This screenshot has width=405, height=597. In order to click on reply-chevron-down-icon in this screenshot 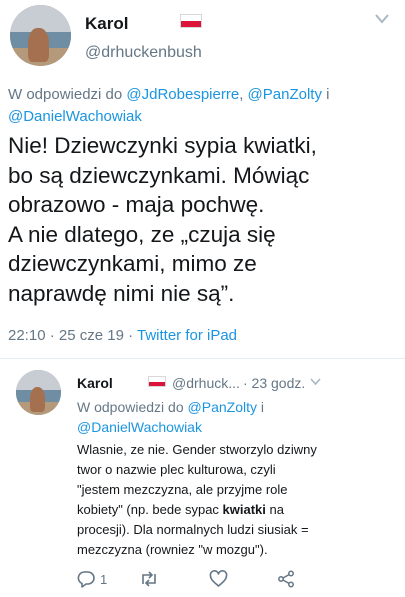, I will do `click(315, 382)`.